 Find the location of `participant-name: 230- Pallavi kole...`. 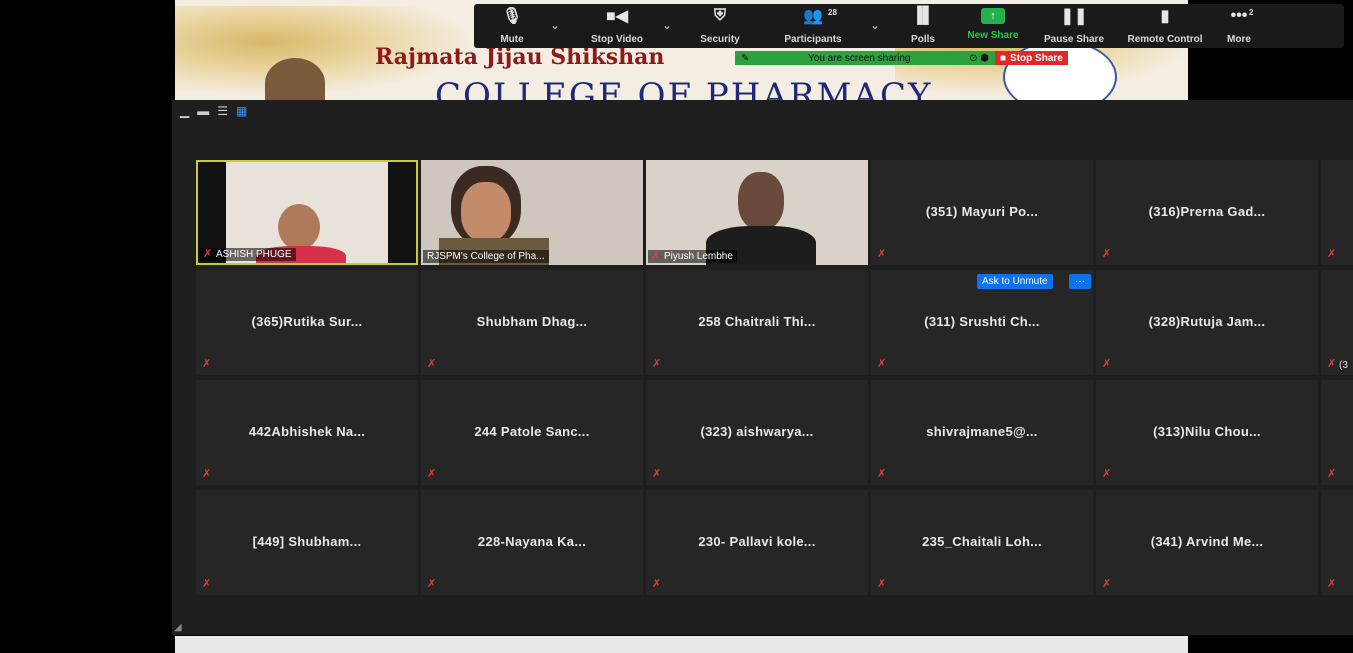

participant-name: 230- Pallavi kole... is located at coordinates (757, 541).